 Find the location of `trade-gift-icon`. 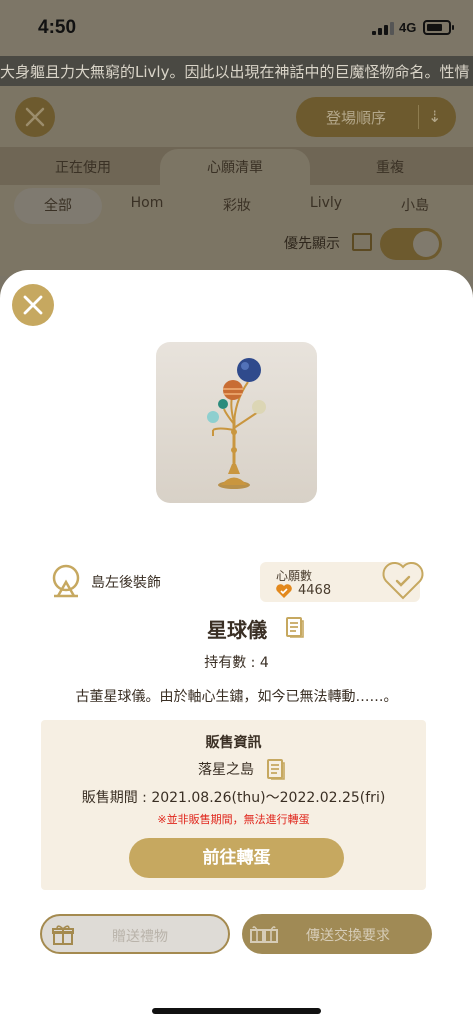

trade-gift-icon is located at coordinates (264, 935).